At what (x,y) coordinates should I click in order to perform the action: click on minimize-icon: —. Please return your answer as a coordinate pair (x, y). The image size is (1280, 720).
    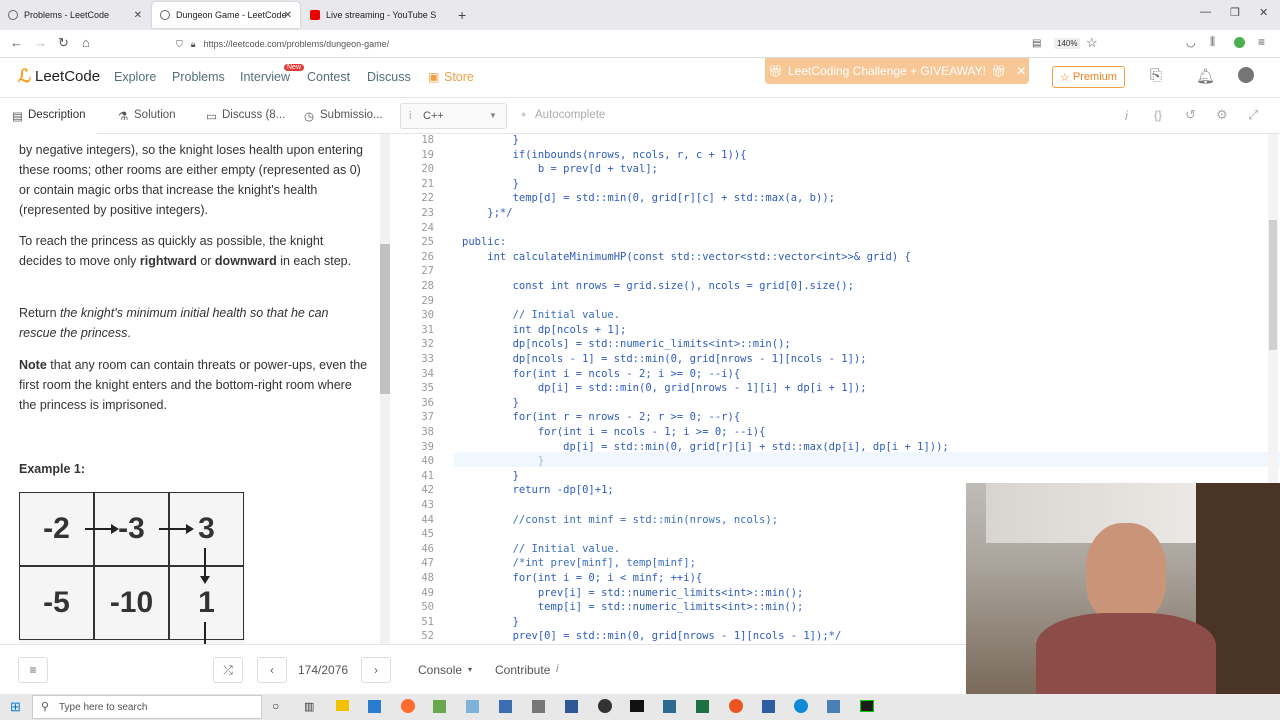
    Looking at the image, I should click on (1205, 12).